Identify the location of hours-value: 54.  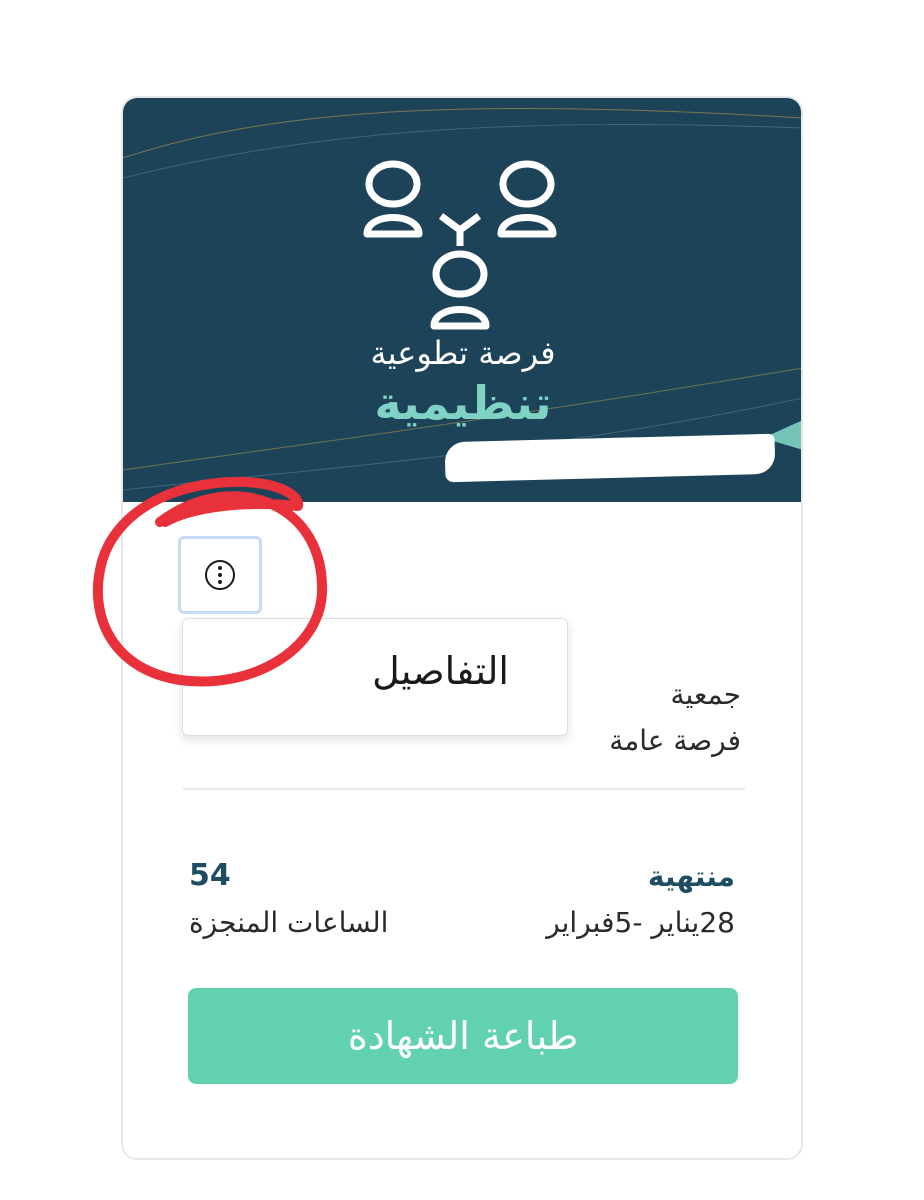
(210, 875).